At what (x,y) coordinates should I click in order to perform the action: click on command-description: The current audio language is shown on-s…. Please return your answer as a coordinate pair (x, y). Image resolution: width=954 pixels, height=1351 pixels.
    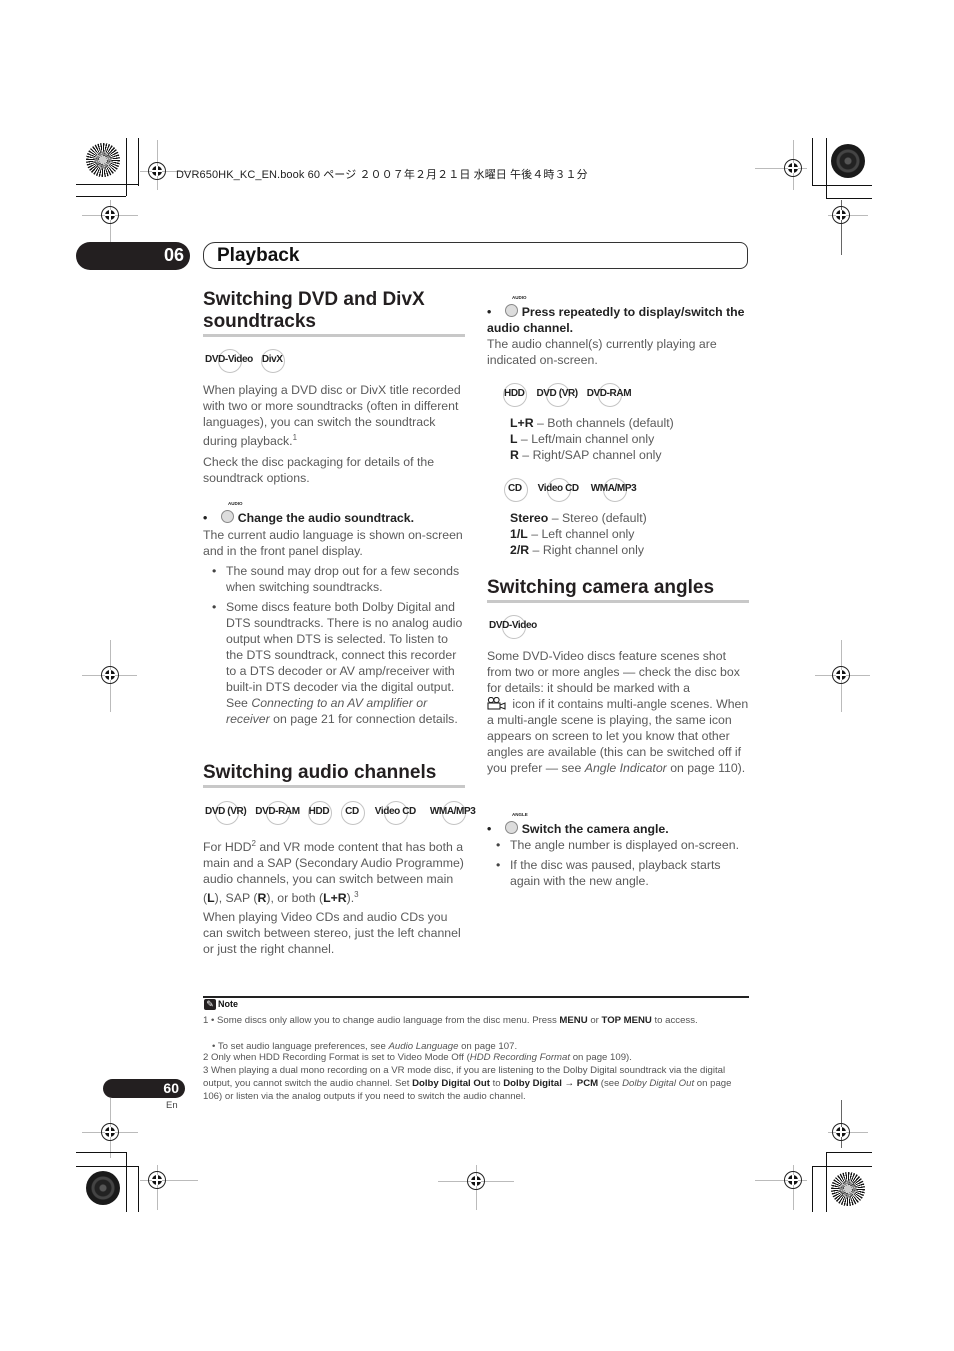
    Looking at the image, I should click on (333, 543).